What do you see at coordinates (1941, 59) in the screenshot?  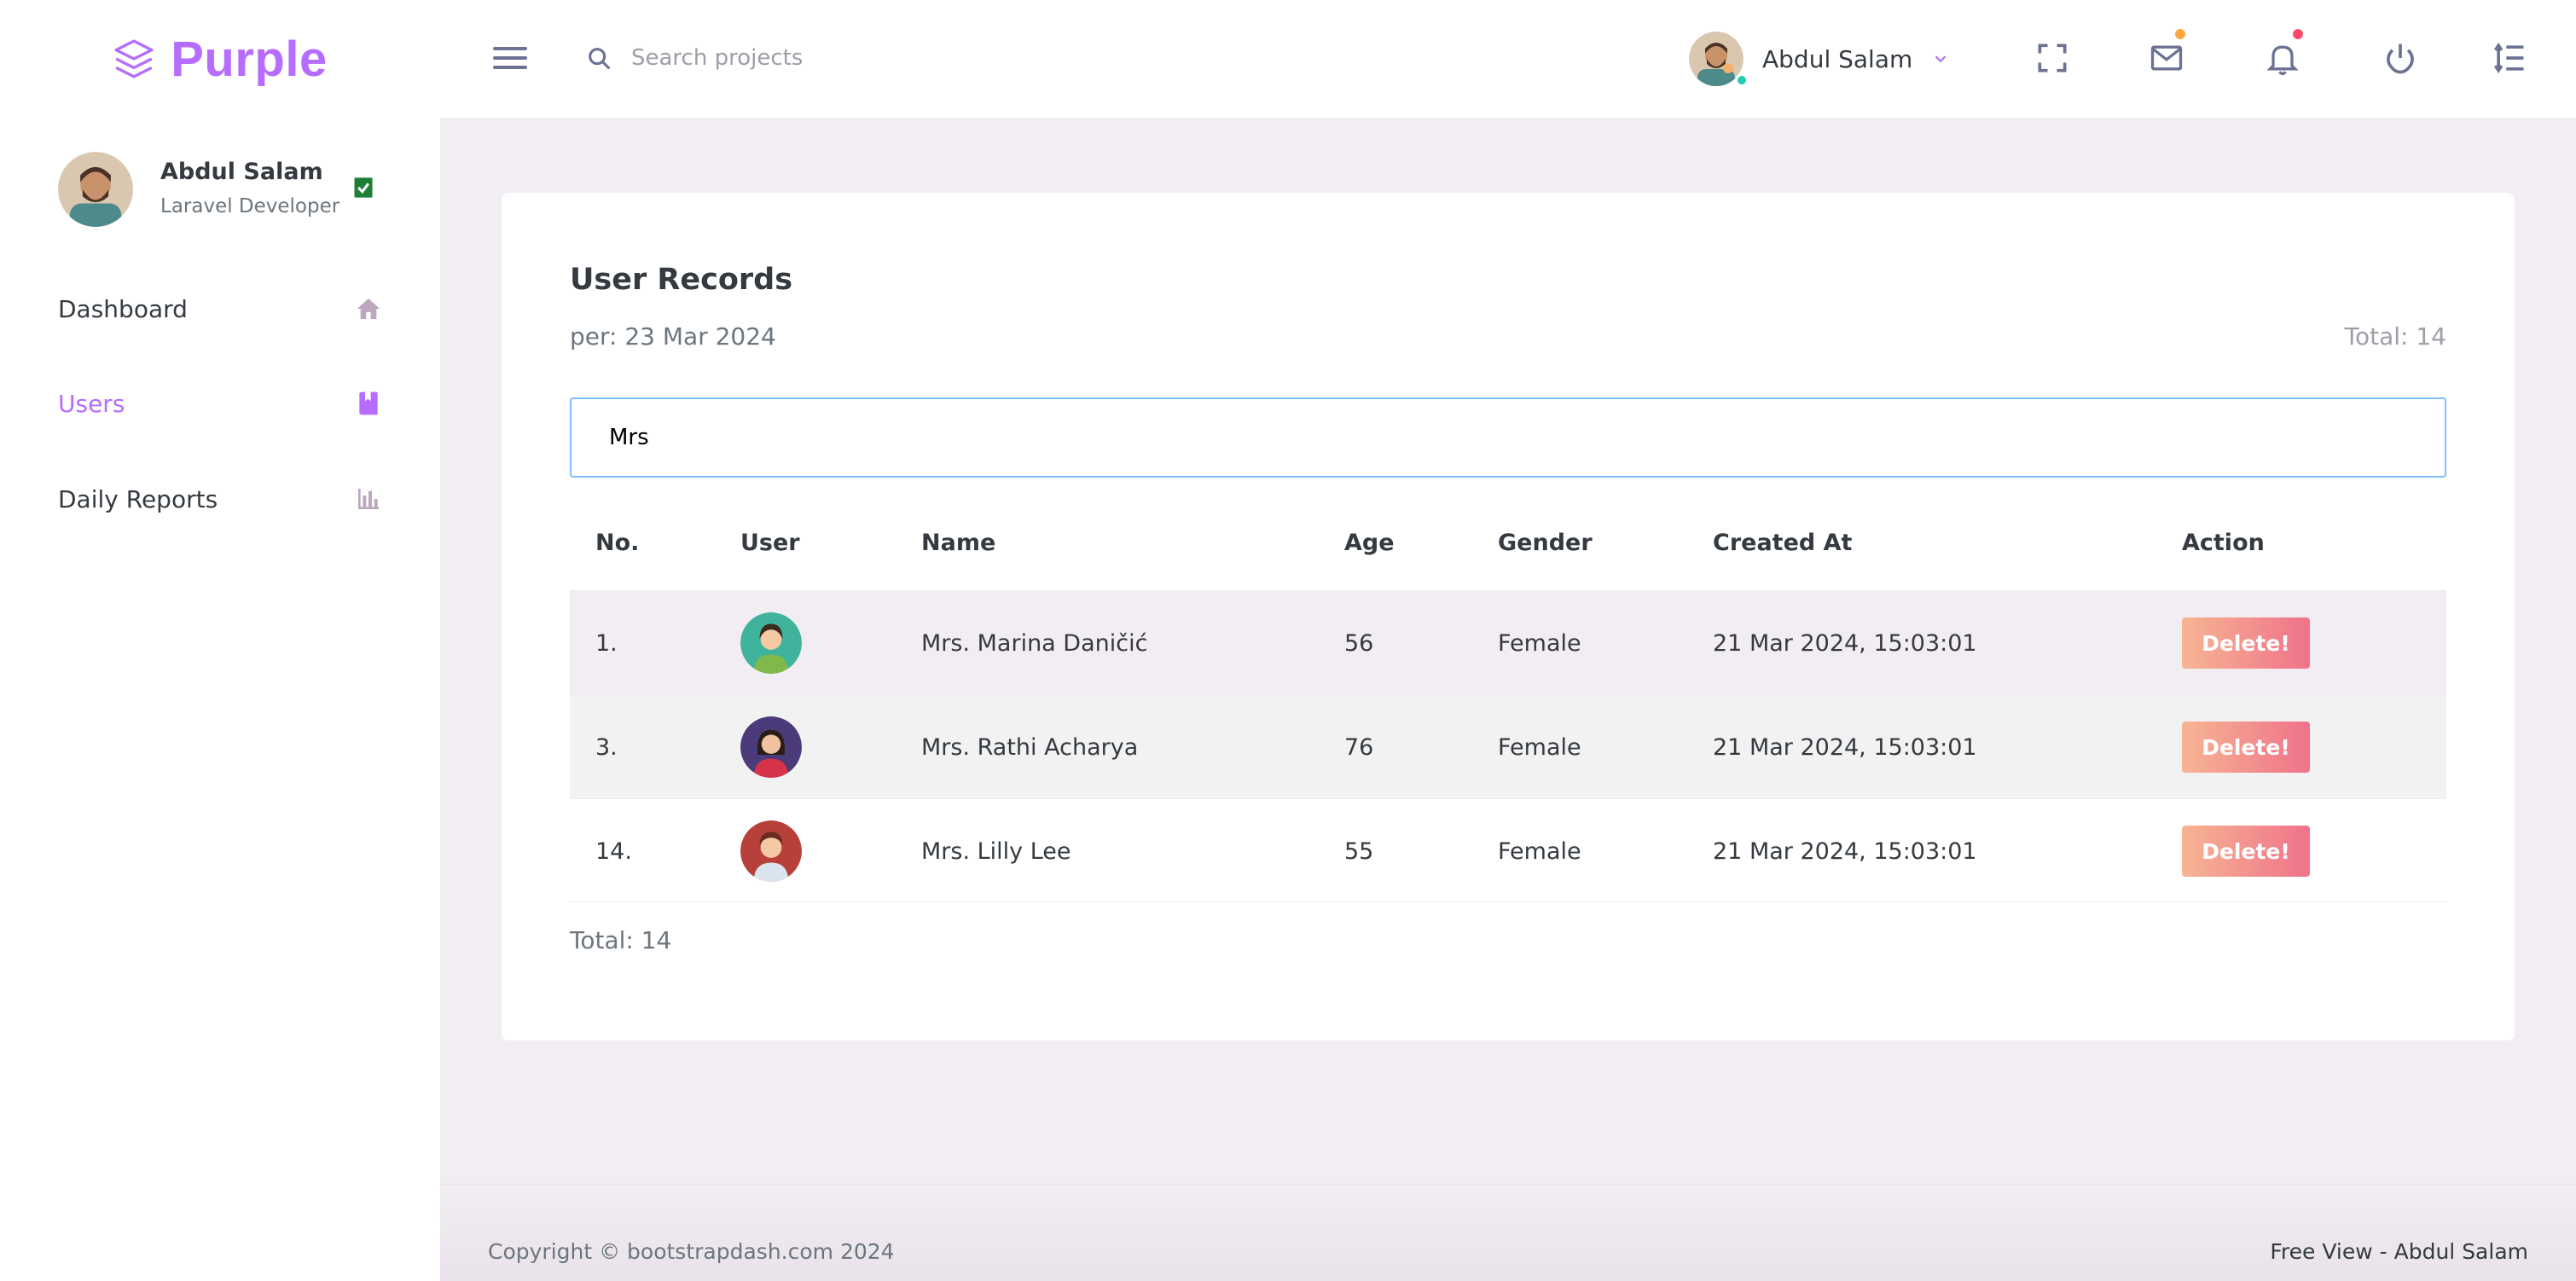 I see `chevron-down-icon` at bounding box center [1941, 59].